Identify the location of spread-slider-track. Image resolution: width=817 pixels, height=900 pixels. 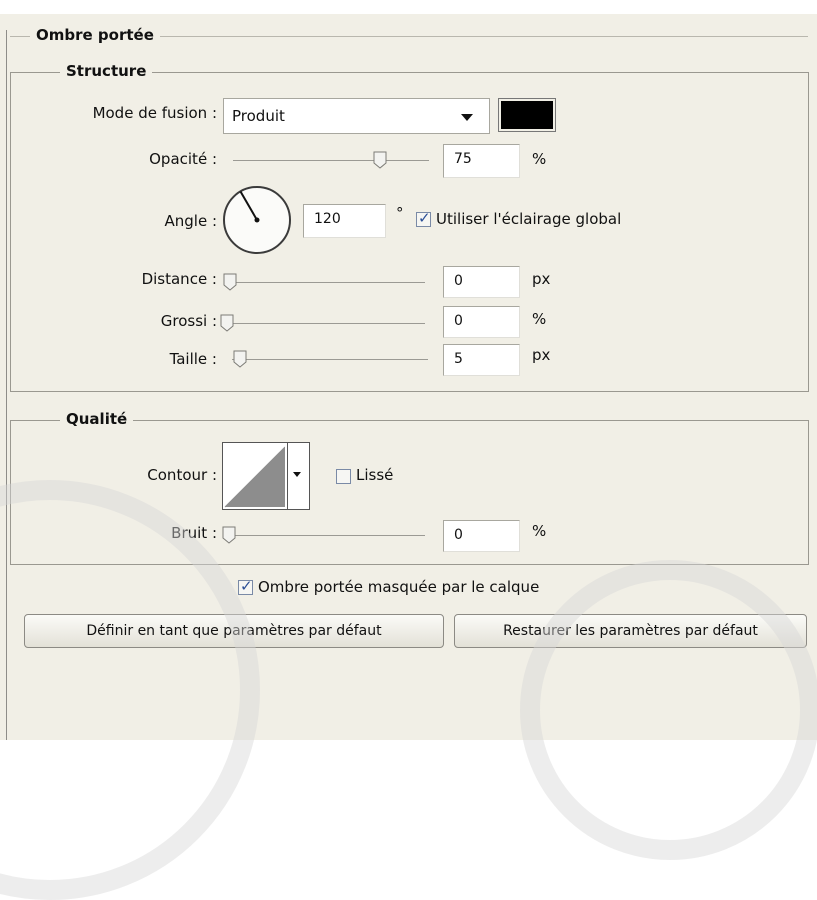
(327, 323).